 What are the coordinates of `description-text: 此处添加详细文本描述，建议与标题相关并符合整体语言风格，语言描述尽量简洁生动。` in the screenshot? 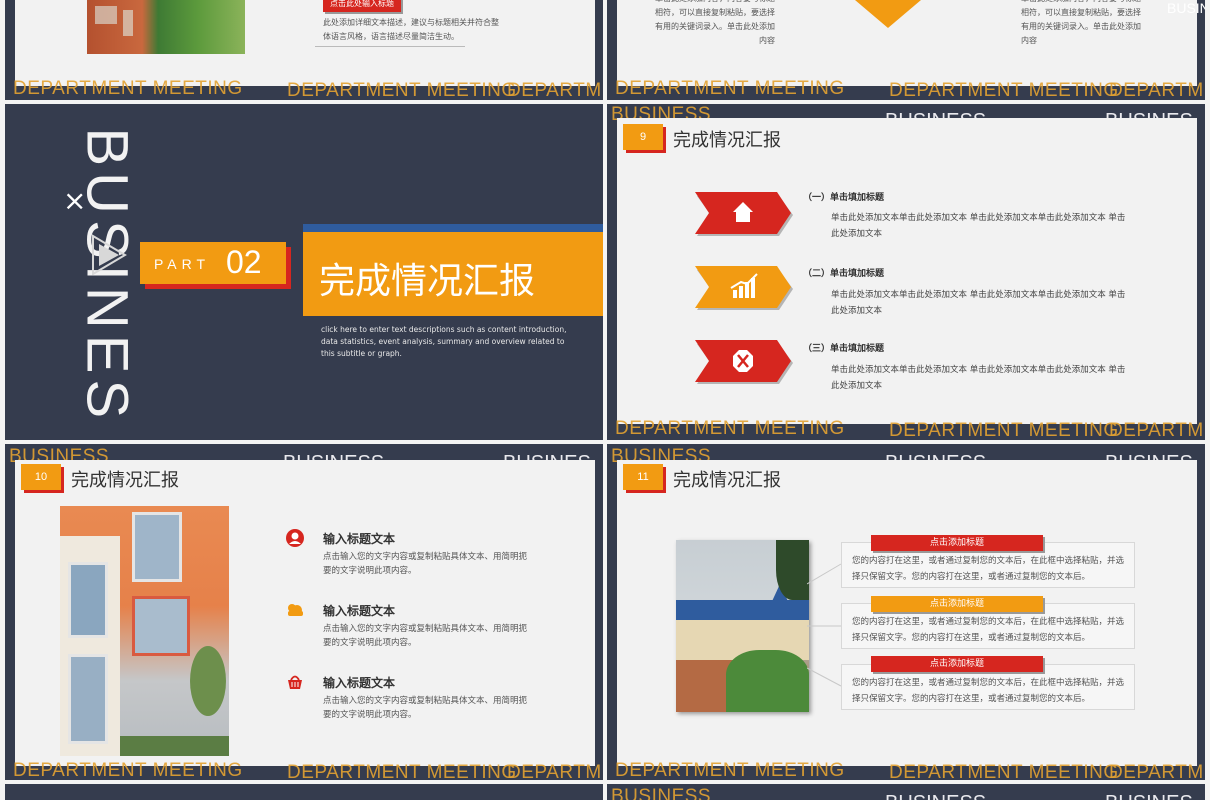 It's located at (411, 29).